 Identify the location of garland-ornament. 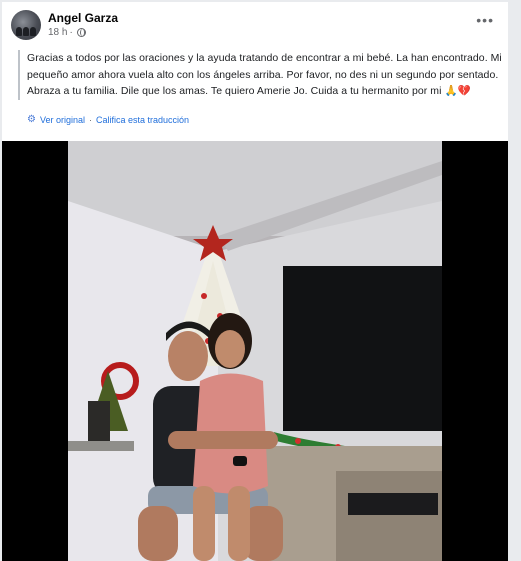
(298, 441).